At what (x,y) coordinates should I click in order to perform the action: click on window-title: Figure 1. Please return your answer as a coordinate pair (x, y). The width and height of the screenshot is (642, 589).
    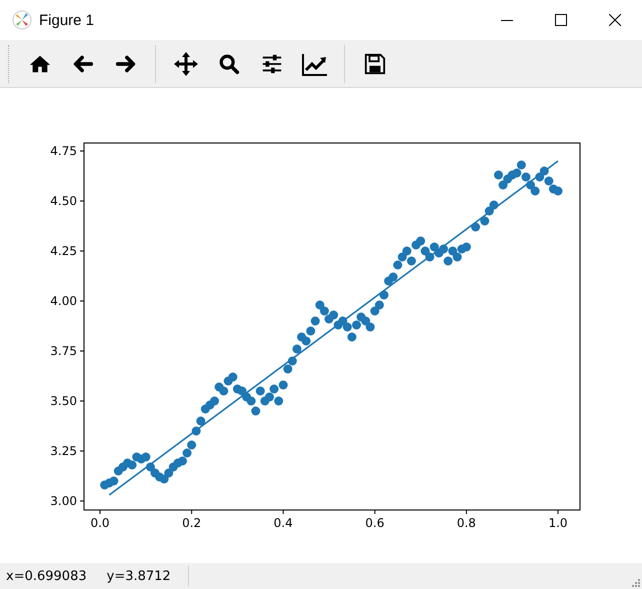
    Looking at the image, I should click on (66, 20).